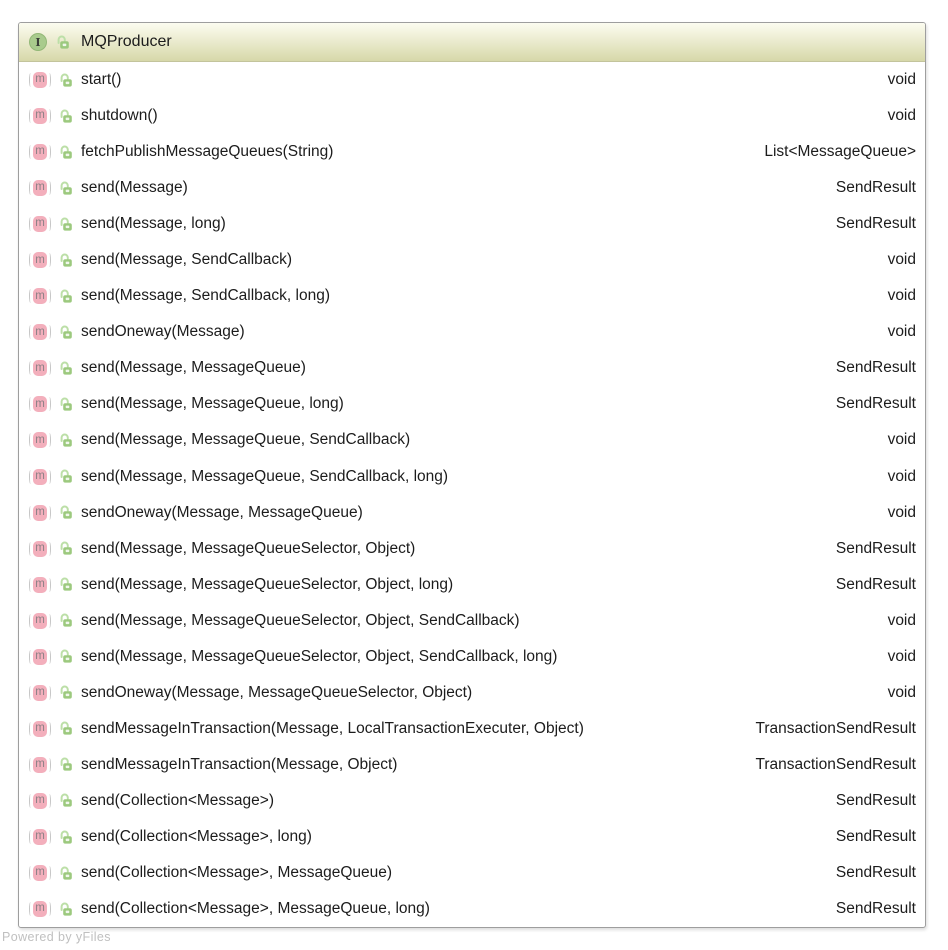  What do you see at coordinates (101, 80) in the screenshot?
I see `method-name: start()` at bounding box center [101, 80].